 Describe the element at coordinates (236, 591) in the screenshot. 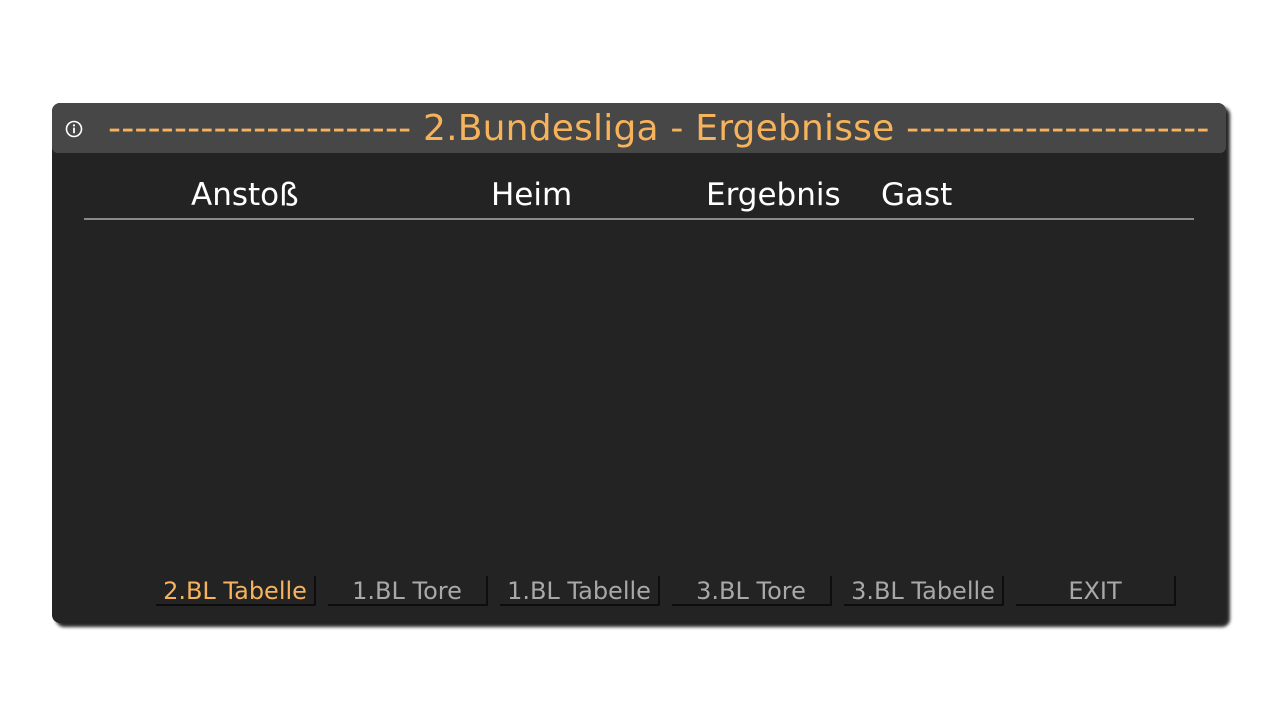

I see `button-2bl-tabelle: 2.BL Tabelle` at that location.